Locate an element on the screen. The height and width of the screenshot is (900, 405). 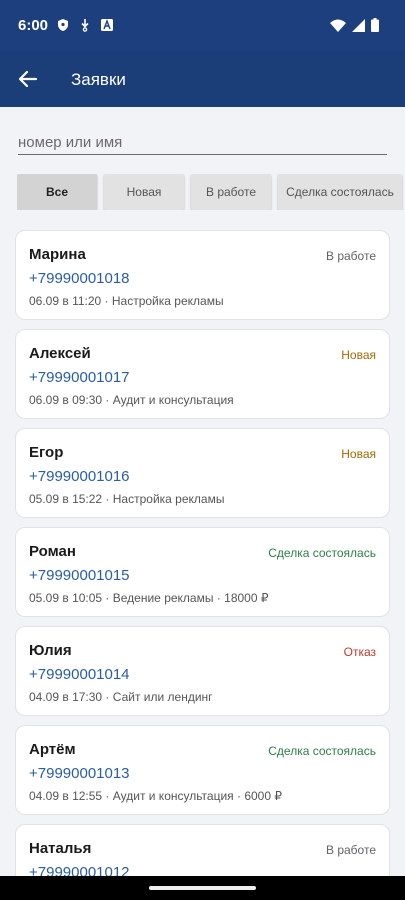
client-phone: +79990001013 is located at coordinates (79, 773).